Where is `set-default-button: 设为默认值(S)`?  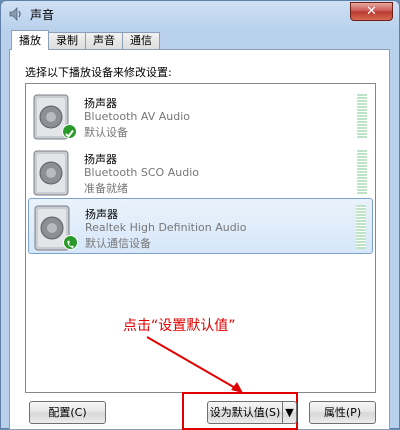 set-default-button: 设为默认值(S) is located at coordinates (245, 412).